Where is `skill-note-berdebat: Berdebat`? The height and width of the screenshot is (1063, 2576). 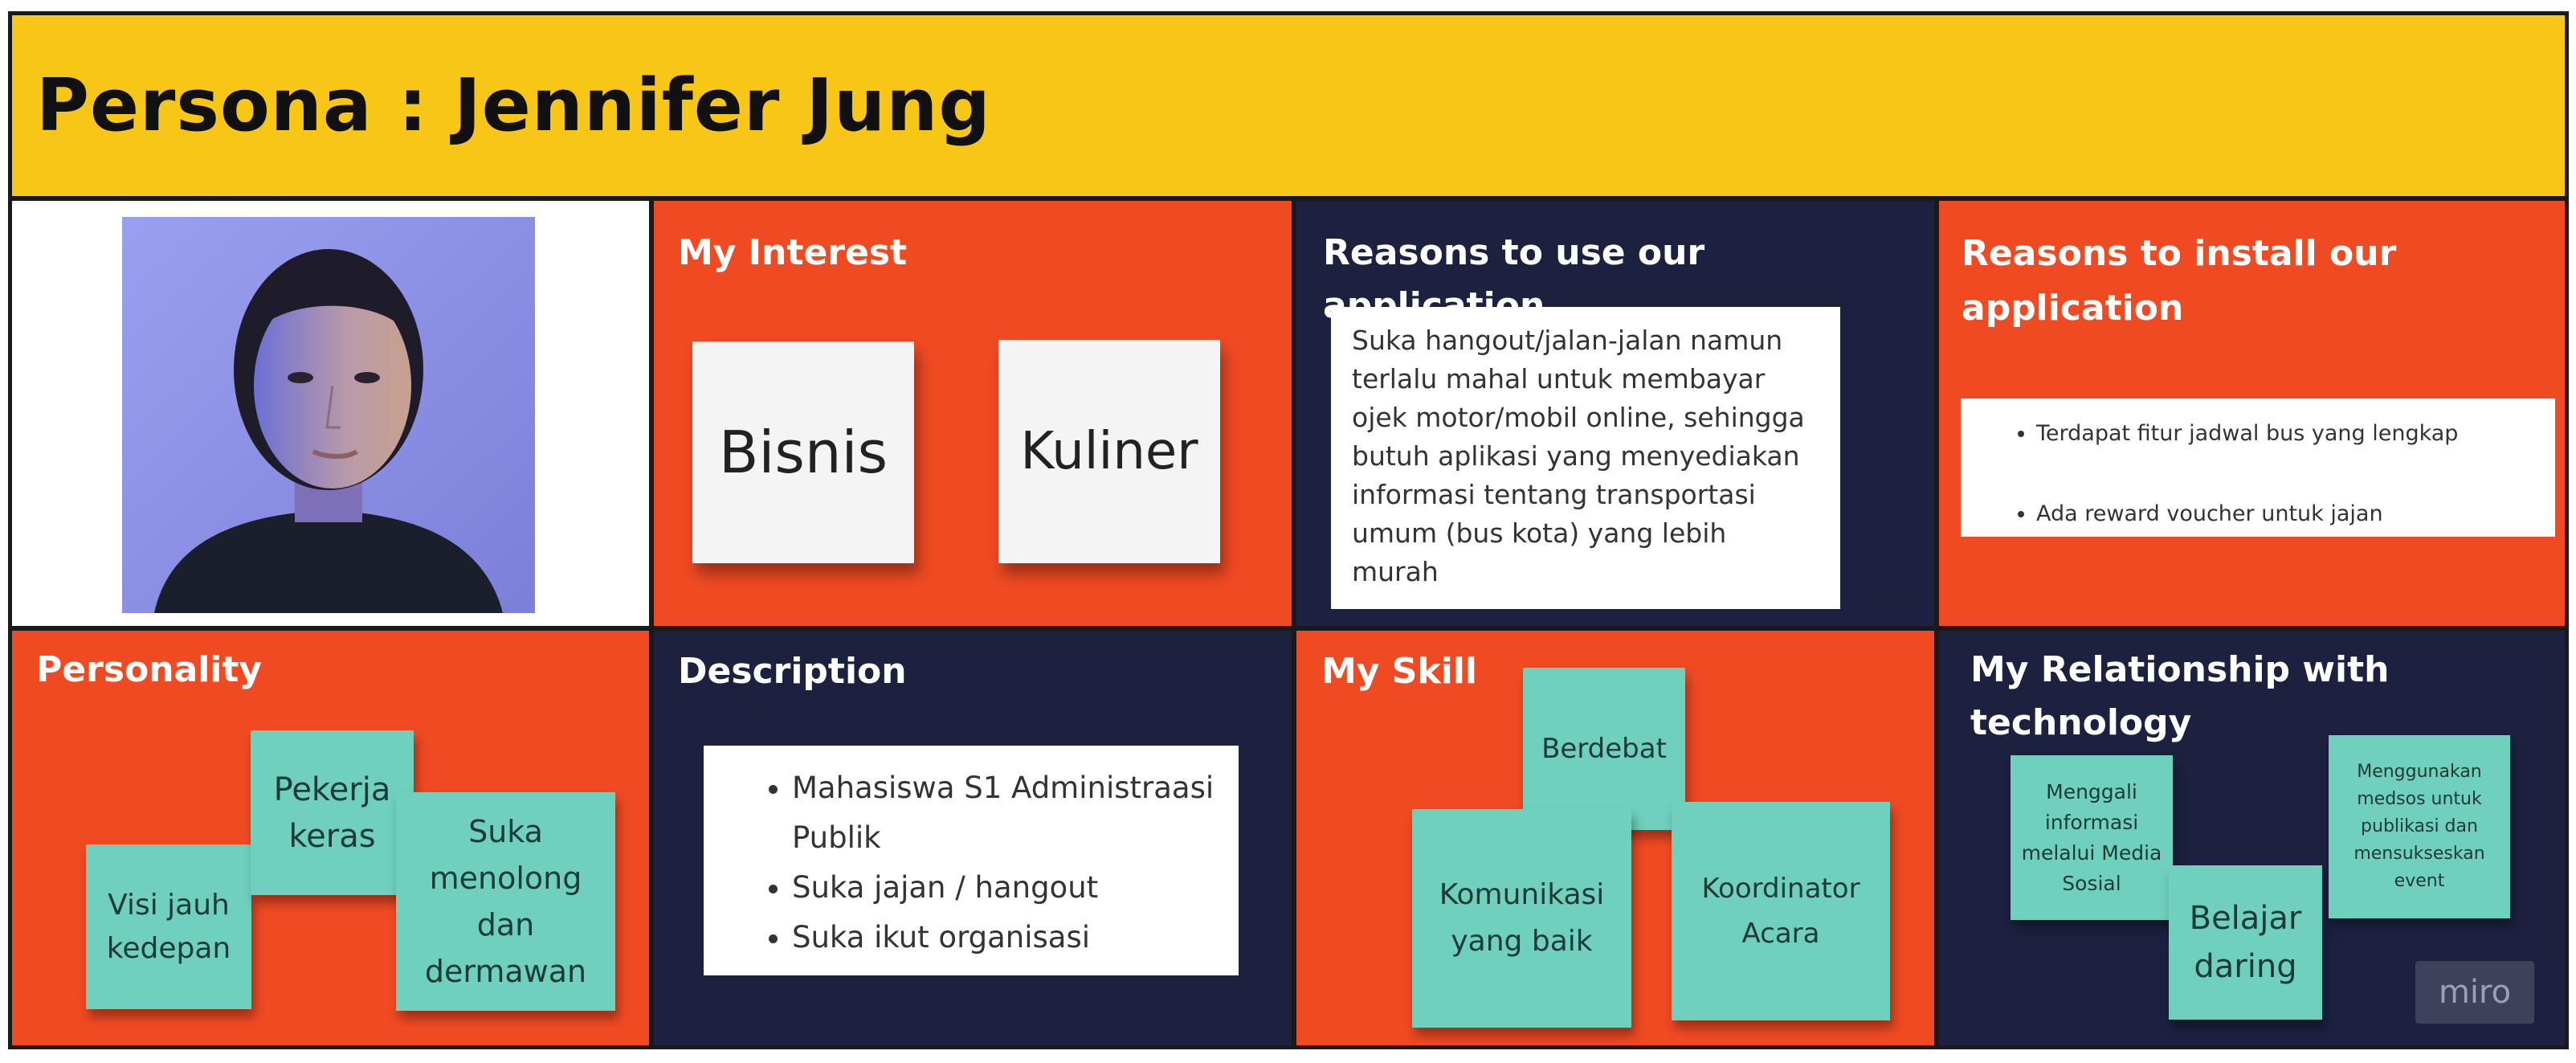 skill-note-berdebat: Berdebat is located at coordinates (1604, 749).